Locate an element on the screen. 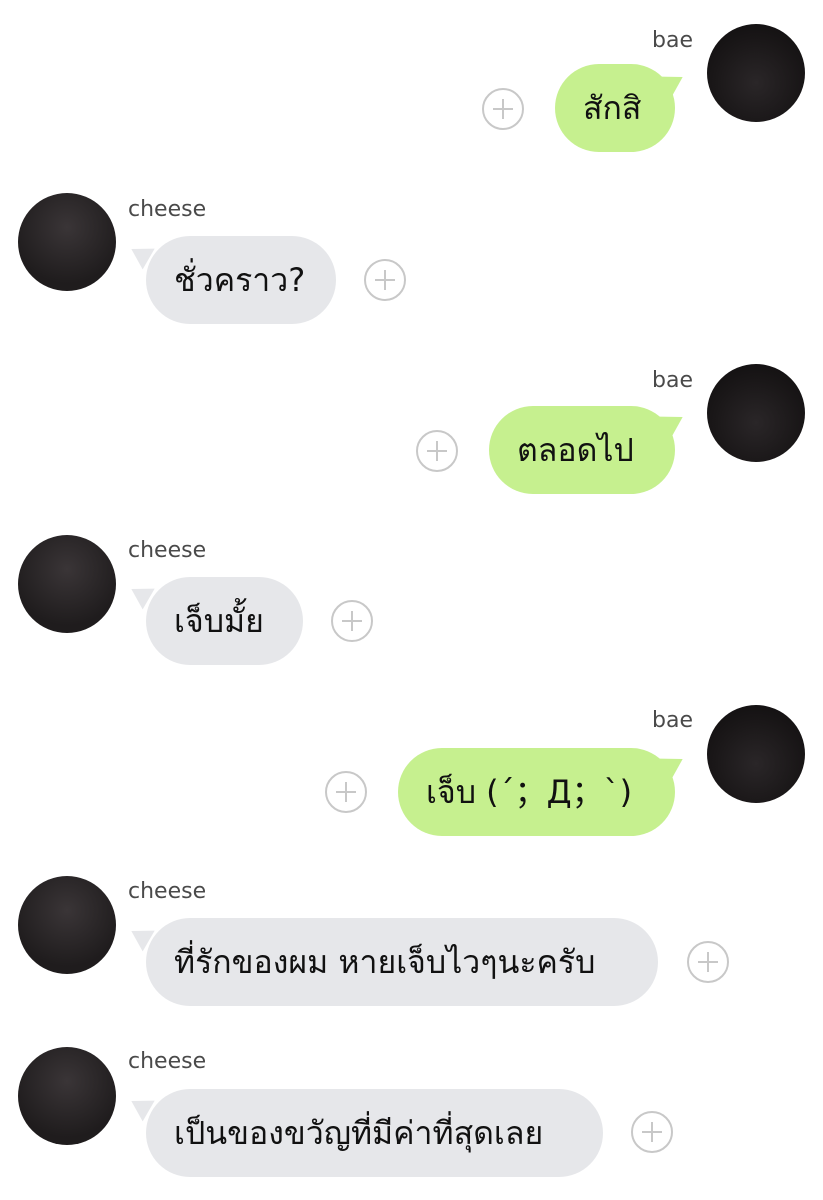  message-bubble: เป็นของขวัญที่มีค่าที่สุดเลย is located at coordinates (374, 1133).